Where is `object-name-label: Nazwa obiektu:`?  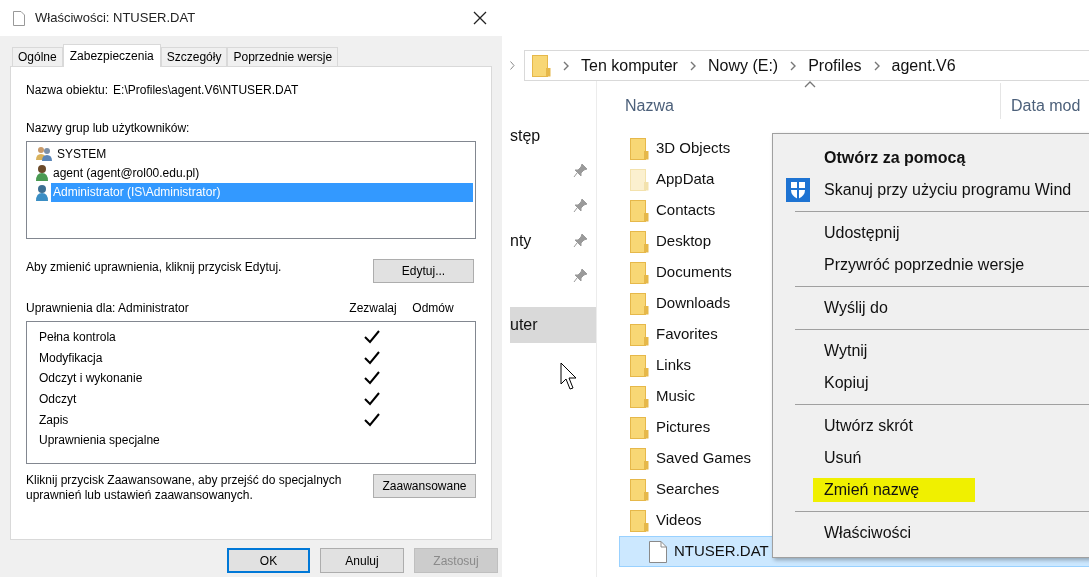
object-name-label: Nazwa obiektu: is located at coordinates (67, 90).